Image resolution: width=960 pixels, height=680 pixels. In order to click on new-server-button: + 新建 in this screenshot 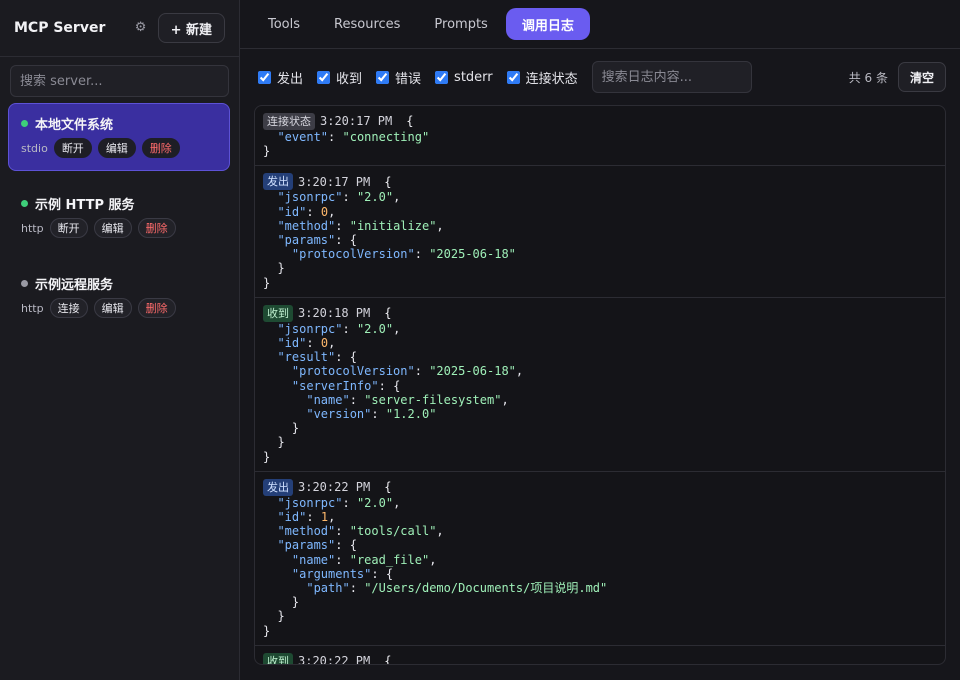, I will do `click(191, 28)`.